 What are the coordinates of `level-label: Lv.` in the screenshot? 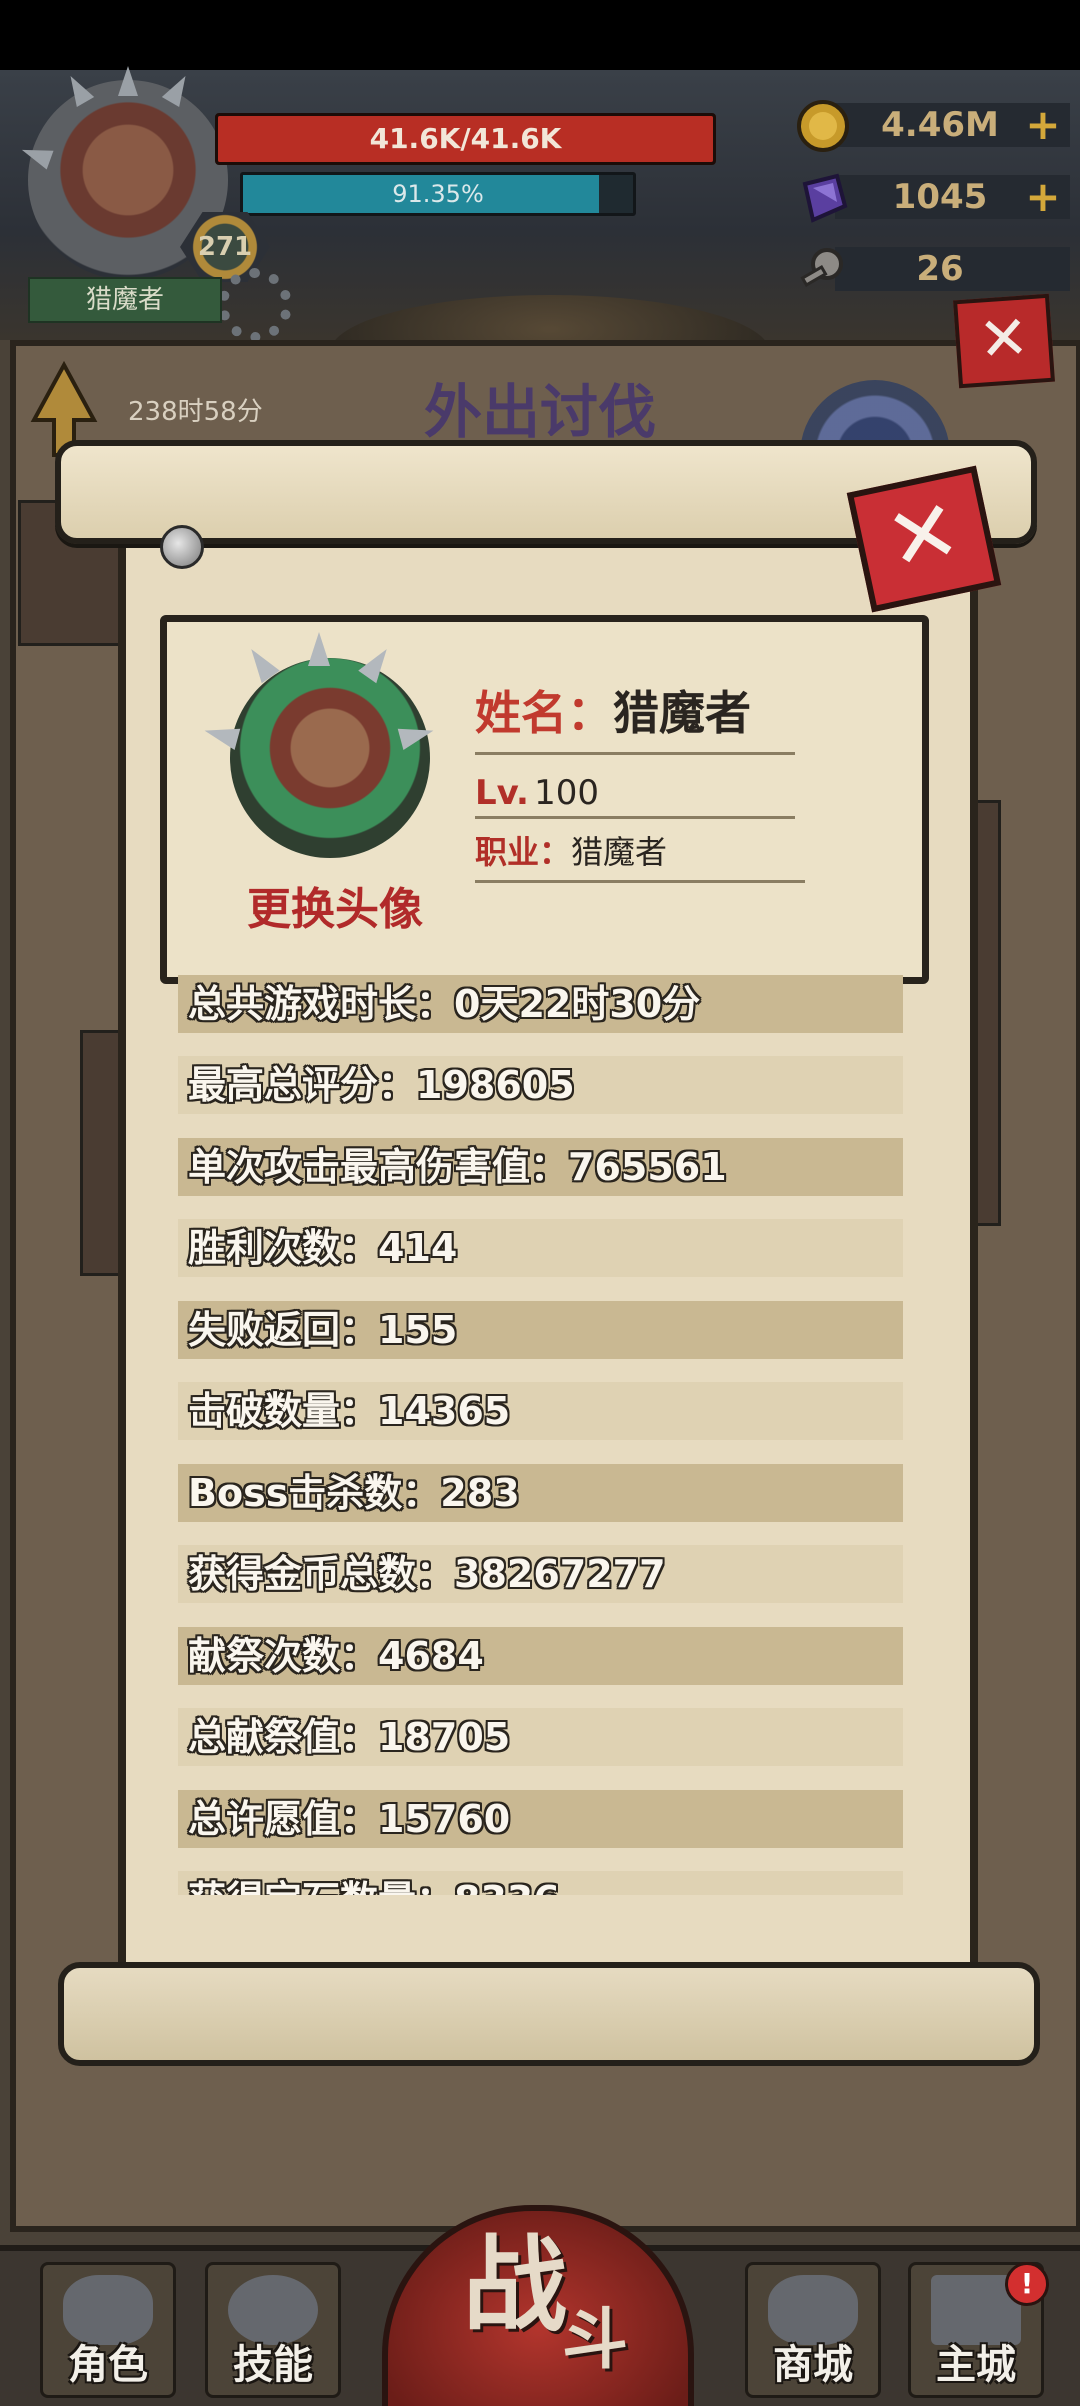 It's located at (502, 793).